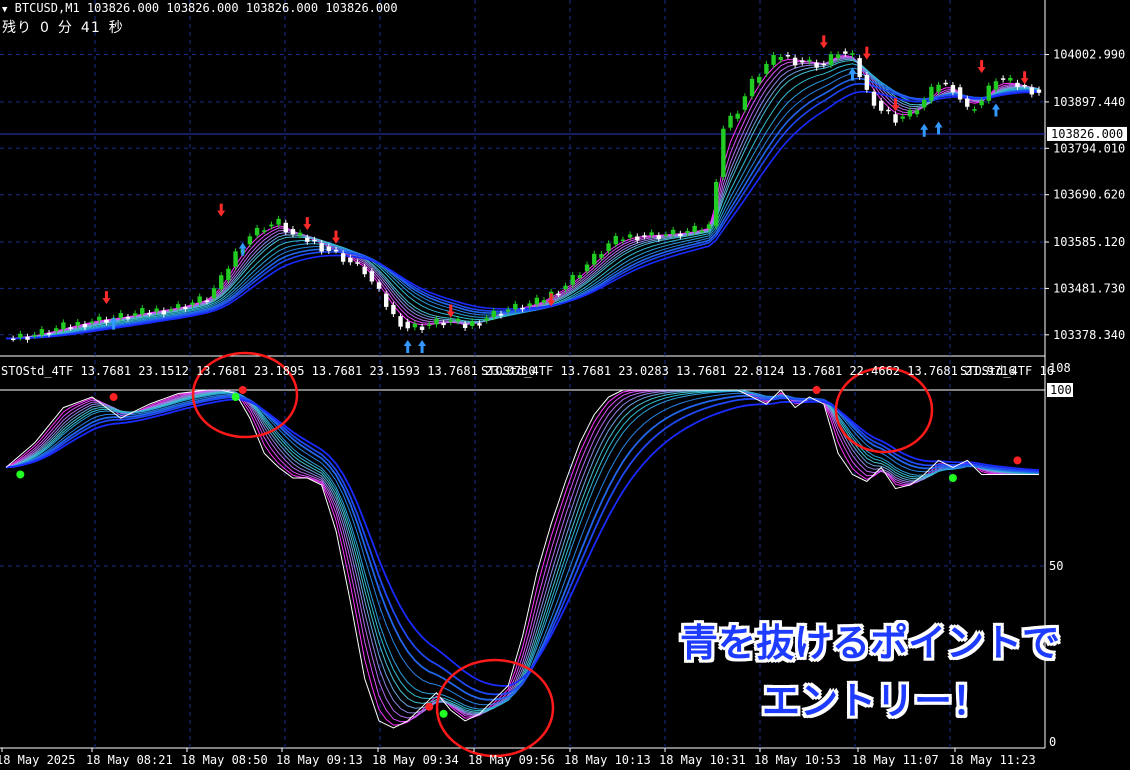 This screenshot has width=1130, height=770. Describe the element at coordinates (17, 28) in the screenshot. I see `timer-prefix: 残り` at that location.